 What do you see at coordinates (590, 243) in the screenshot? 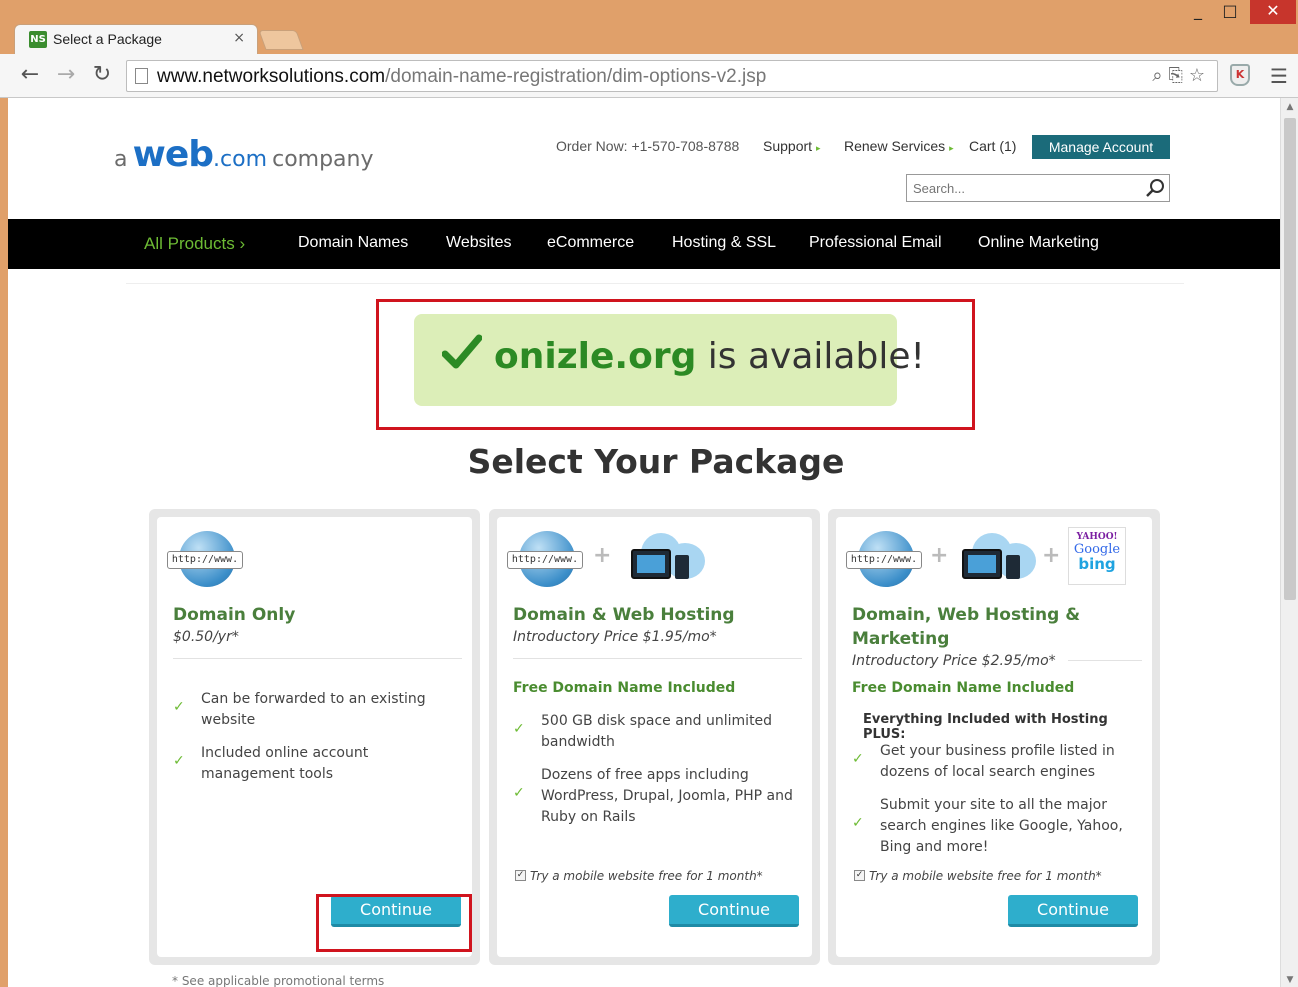
I see `nav-ecommerce: eCommerce` at bounding box center [590, 243].